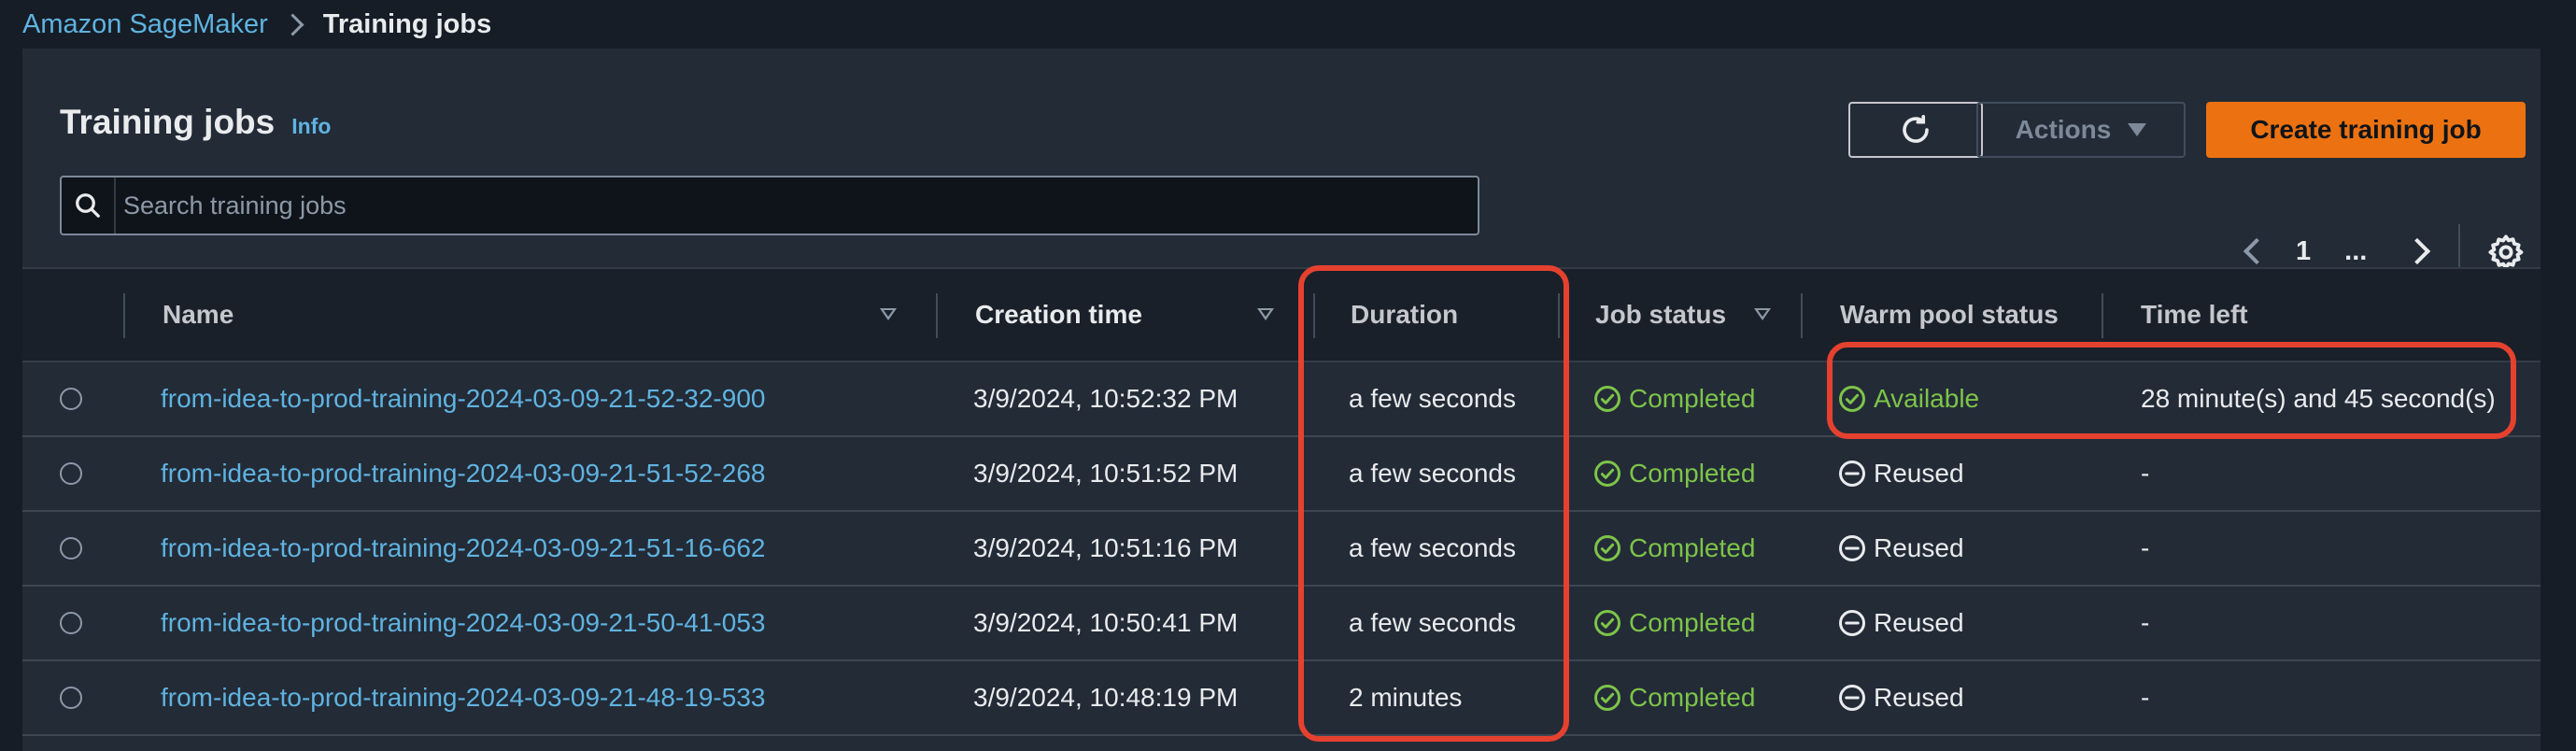  I want to click on column-header-name: Name, so click(198, 315).